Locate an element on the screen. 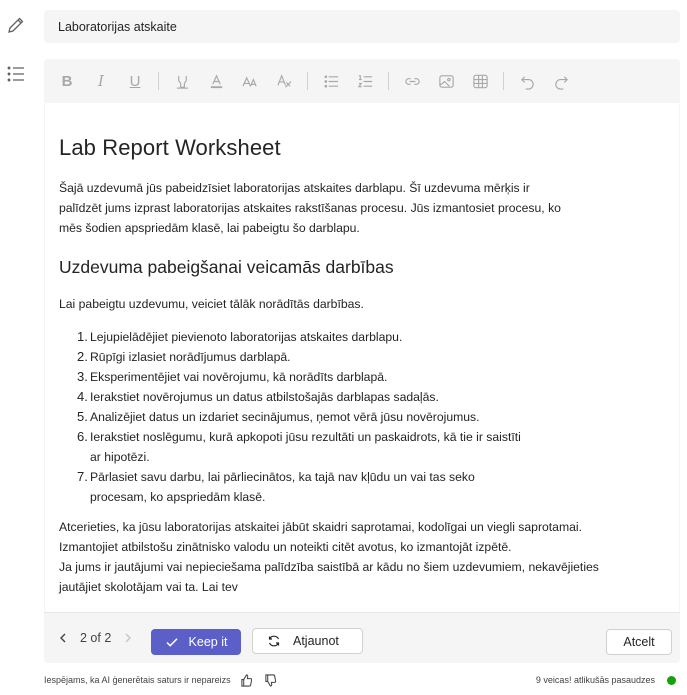  left-rail is located at coordinates (17, 347).